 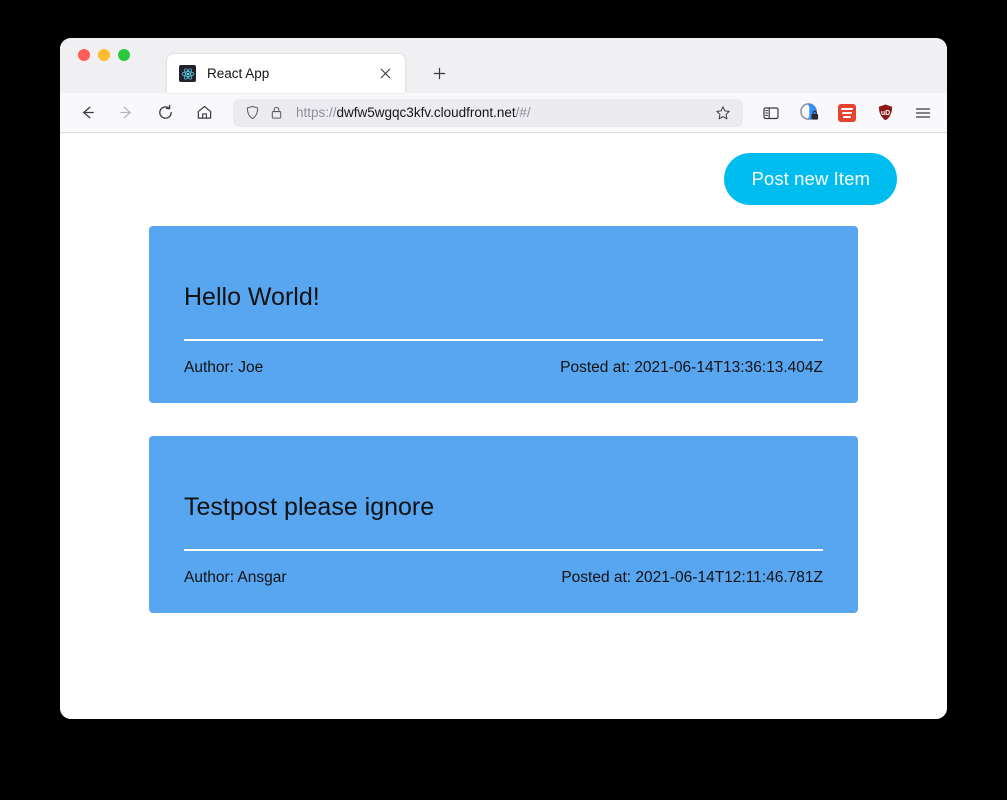 What do you see at coordinates (692, 577) in the screenshot?
I see `post-timestamp: Posted at: 2021-06-14T12:11:46.781Z` at bounding box center [692, 577].